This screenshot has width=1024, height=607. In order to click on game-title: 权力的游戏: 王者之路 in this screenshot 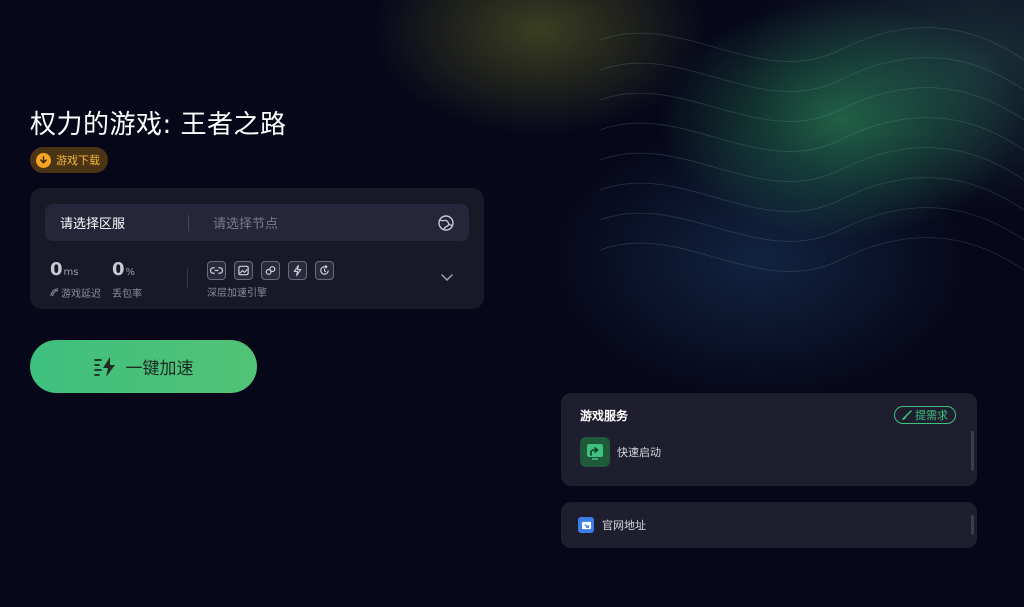, I will do `click(158, 125)`.